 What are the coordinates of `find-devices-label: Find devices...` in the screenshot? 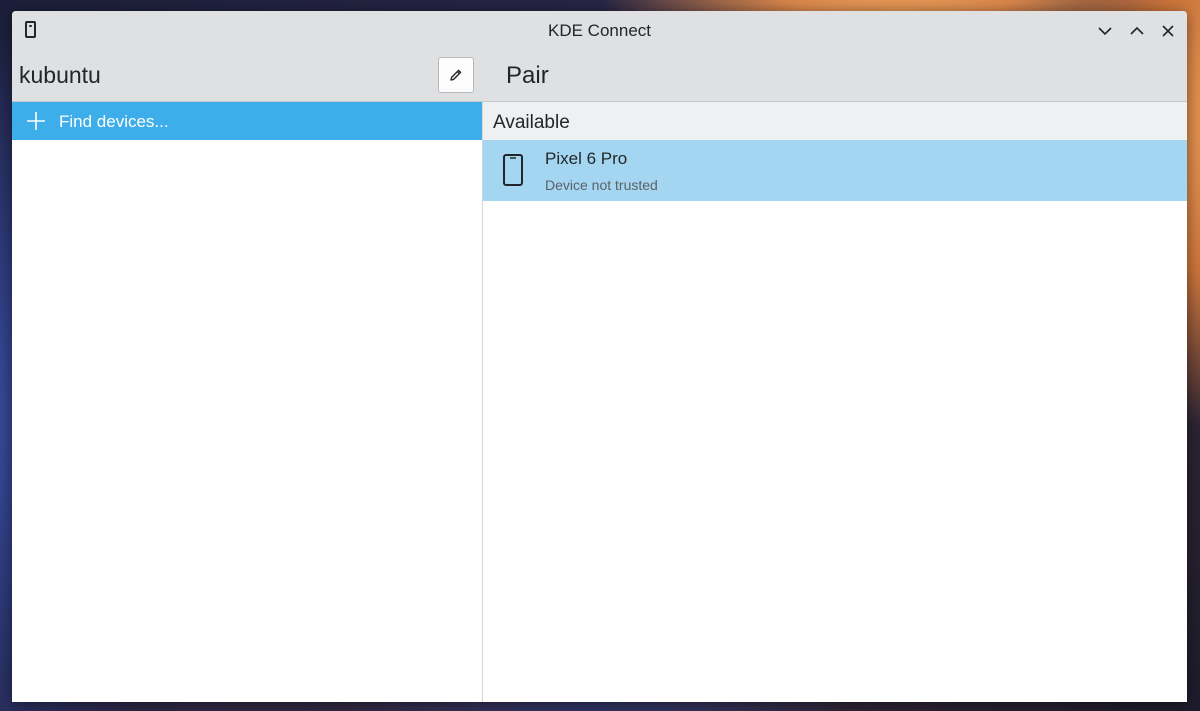 It's located at (114, 121).